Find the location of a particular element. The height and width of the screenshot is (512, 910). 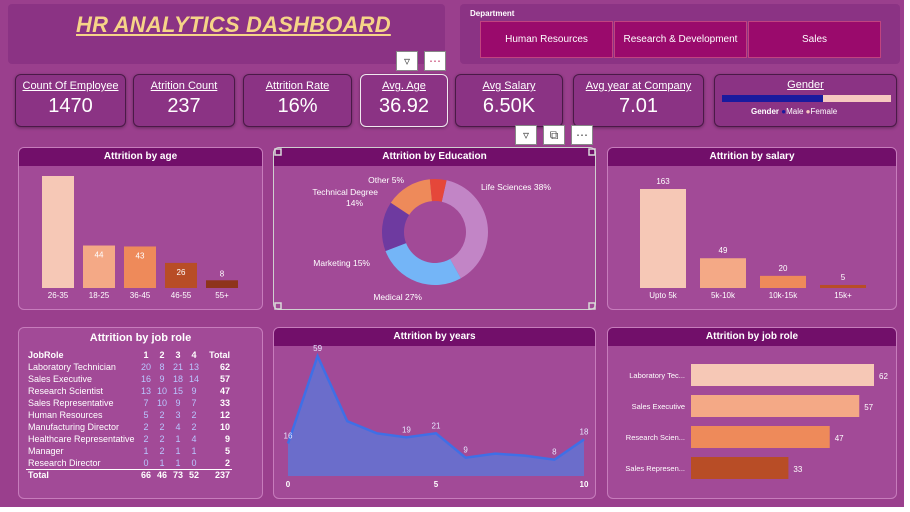

column-header: 4 is located at coordinates (194, 355).